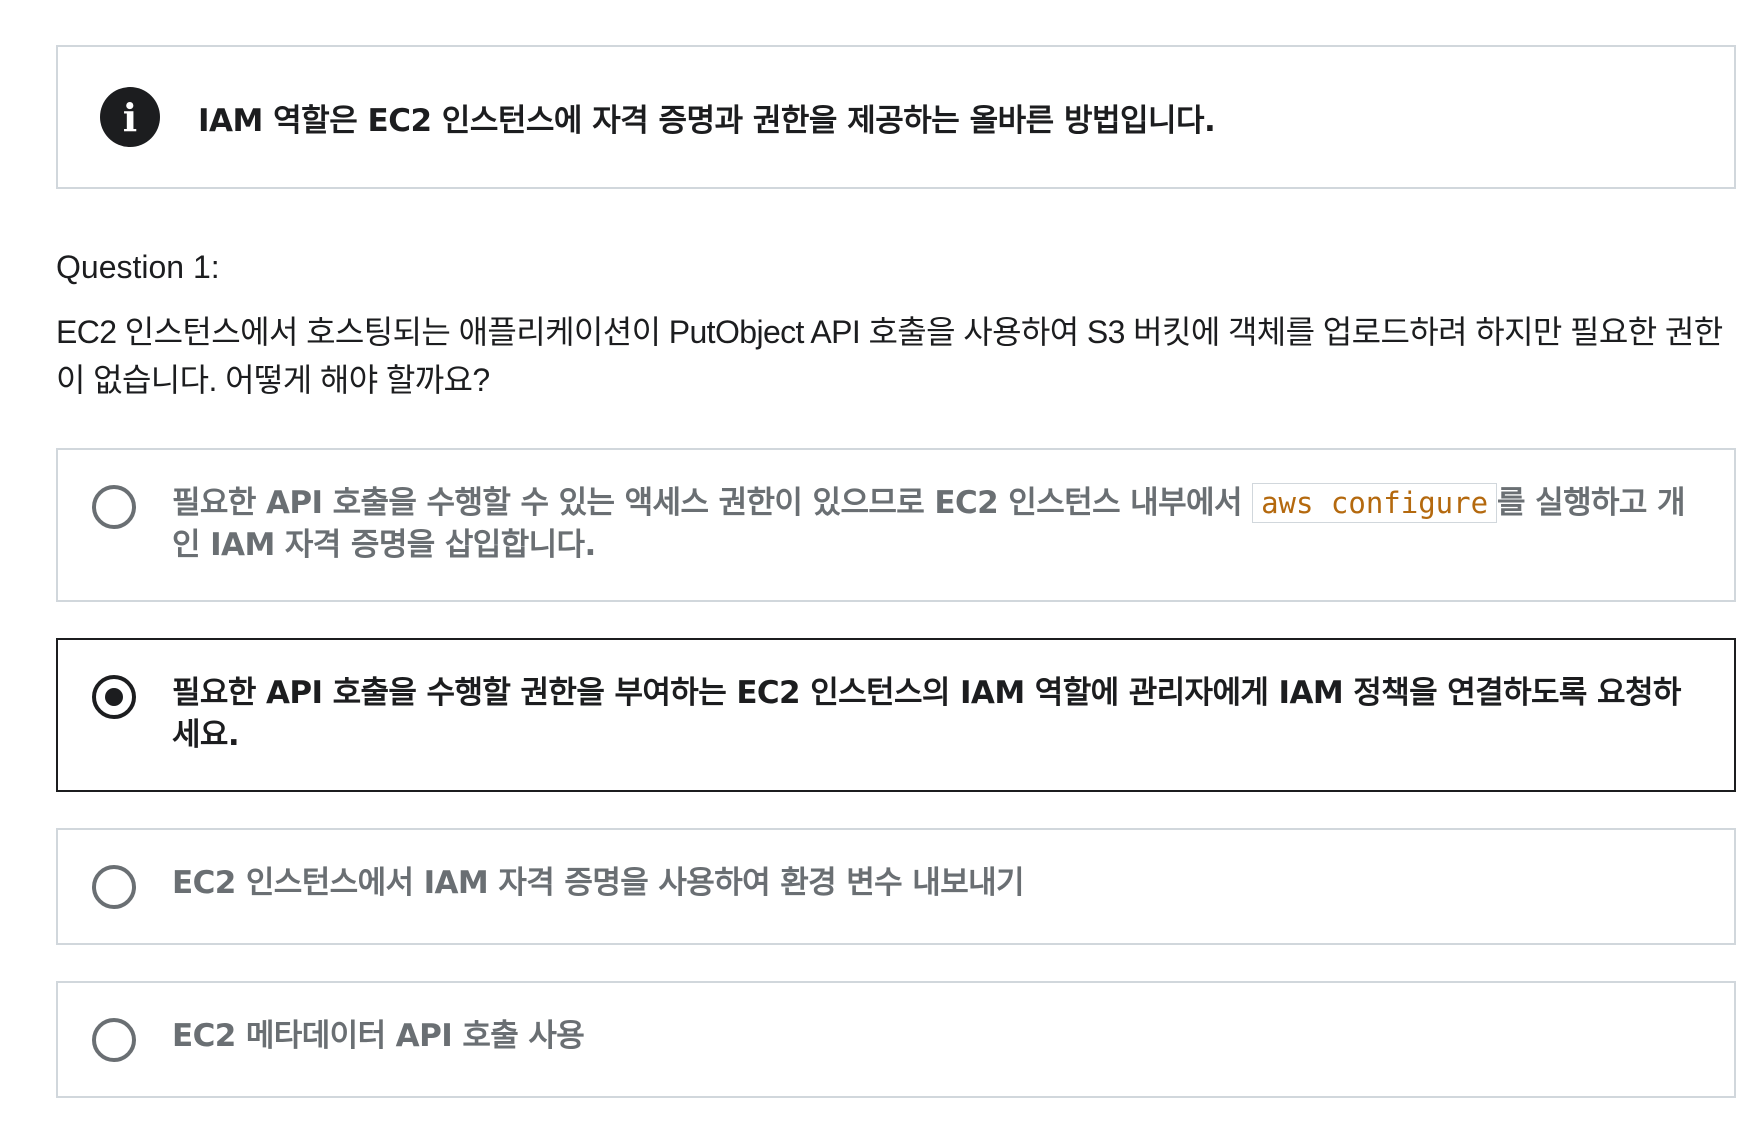 The width and height of the screenshot is (1764, 1122). I want to click on info-icon: i, so click(130, 117).